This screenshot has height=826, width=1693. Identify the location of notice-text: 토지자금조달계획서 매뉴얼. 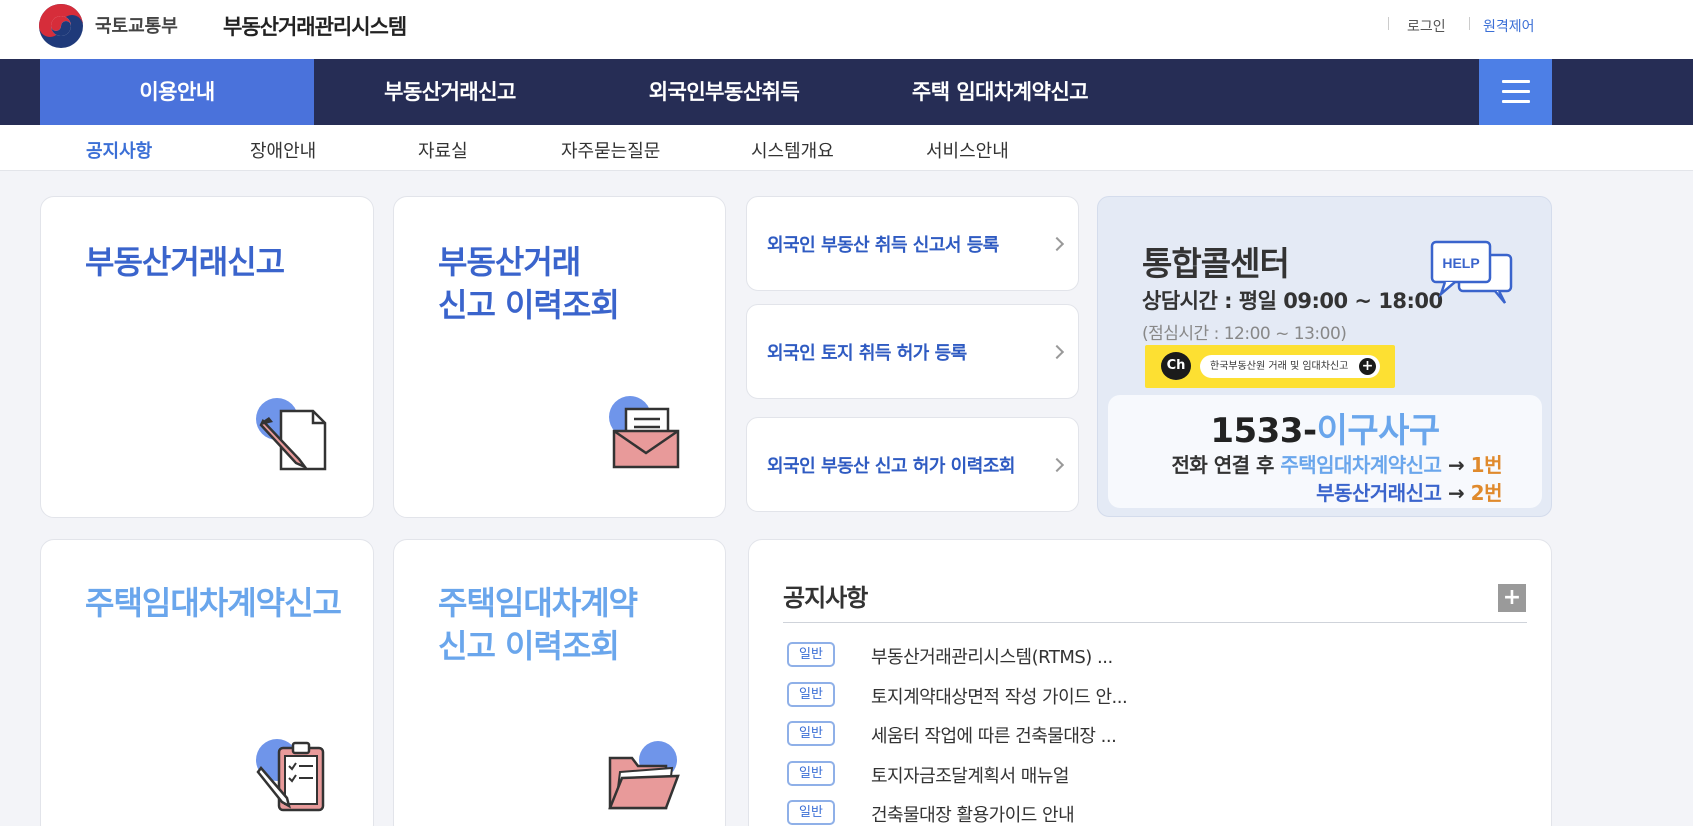
(970, 775).